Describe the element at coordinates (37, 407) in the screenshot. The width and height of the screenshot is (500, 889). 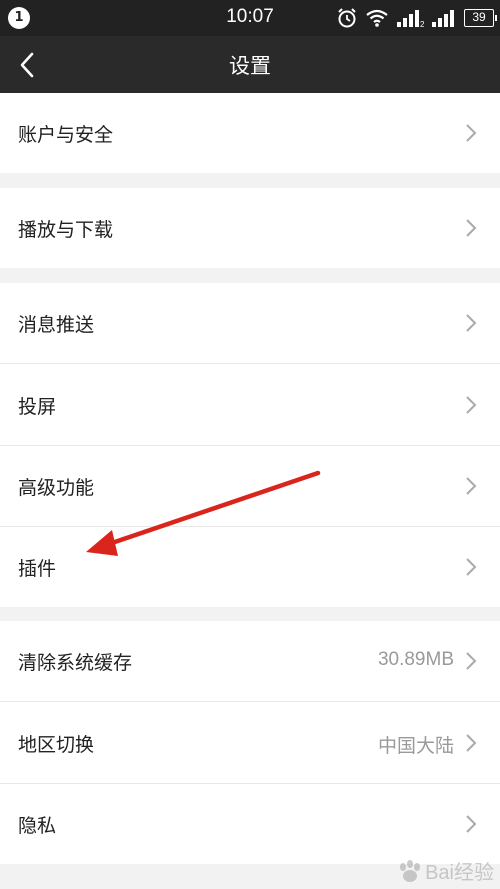
I see `row-label: 投屏` at that location.